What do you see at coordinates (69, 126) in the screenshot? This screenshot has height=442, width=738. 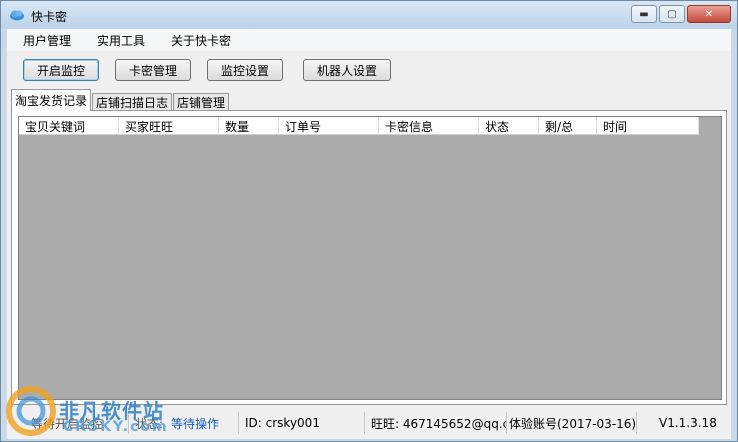 I see `column-header: 宝贝关键词` at bounding box center [69, 126].